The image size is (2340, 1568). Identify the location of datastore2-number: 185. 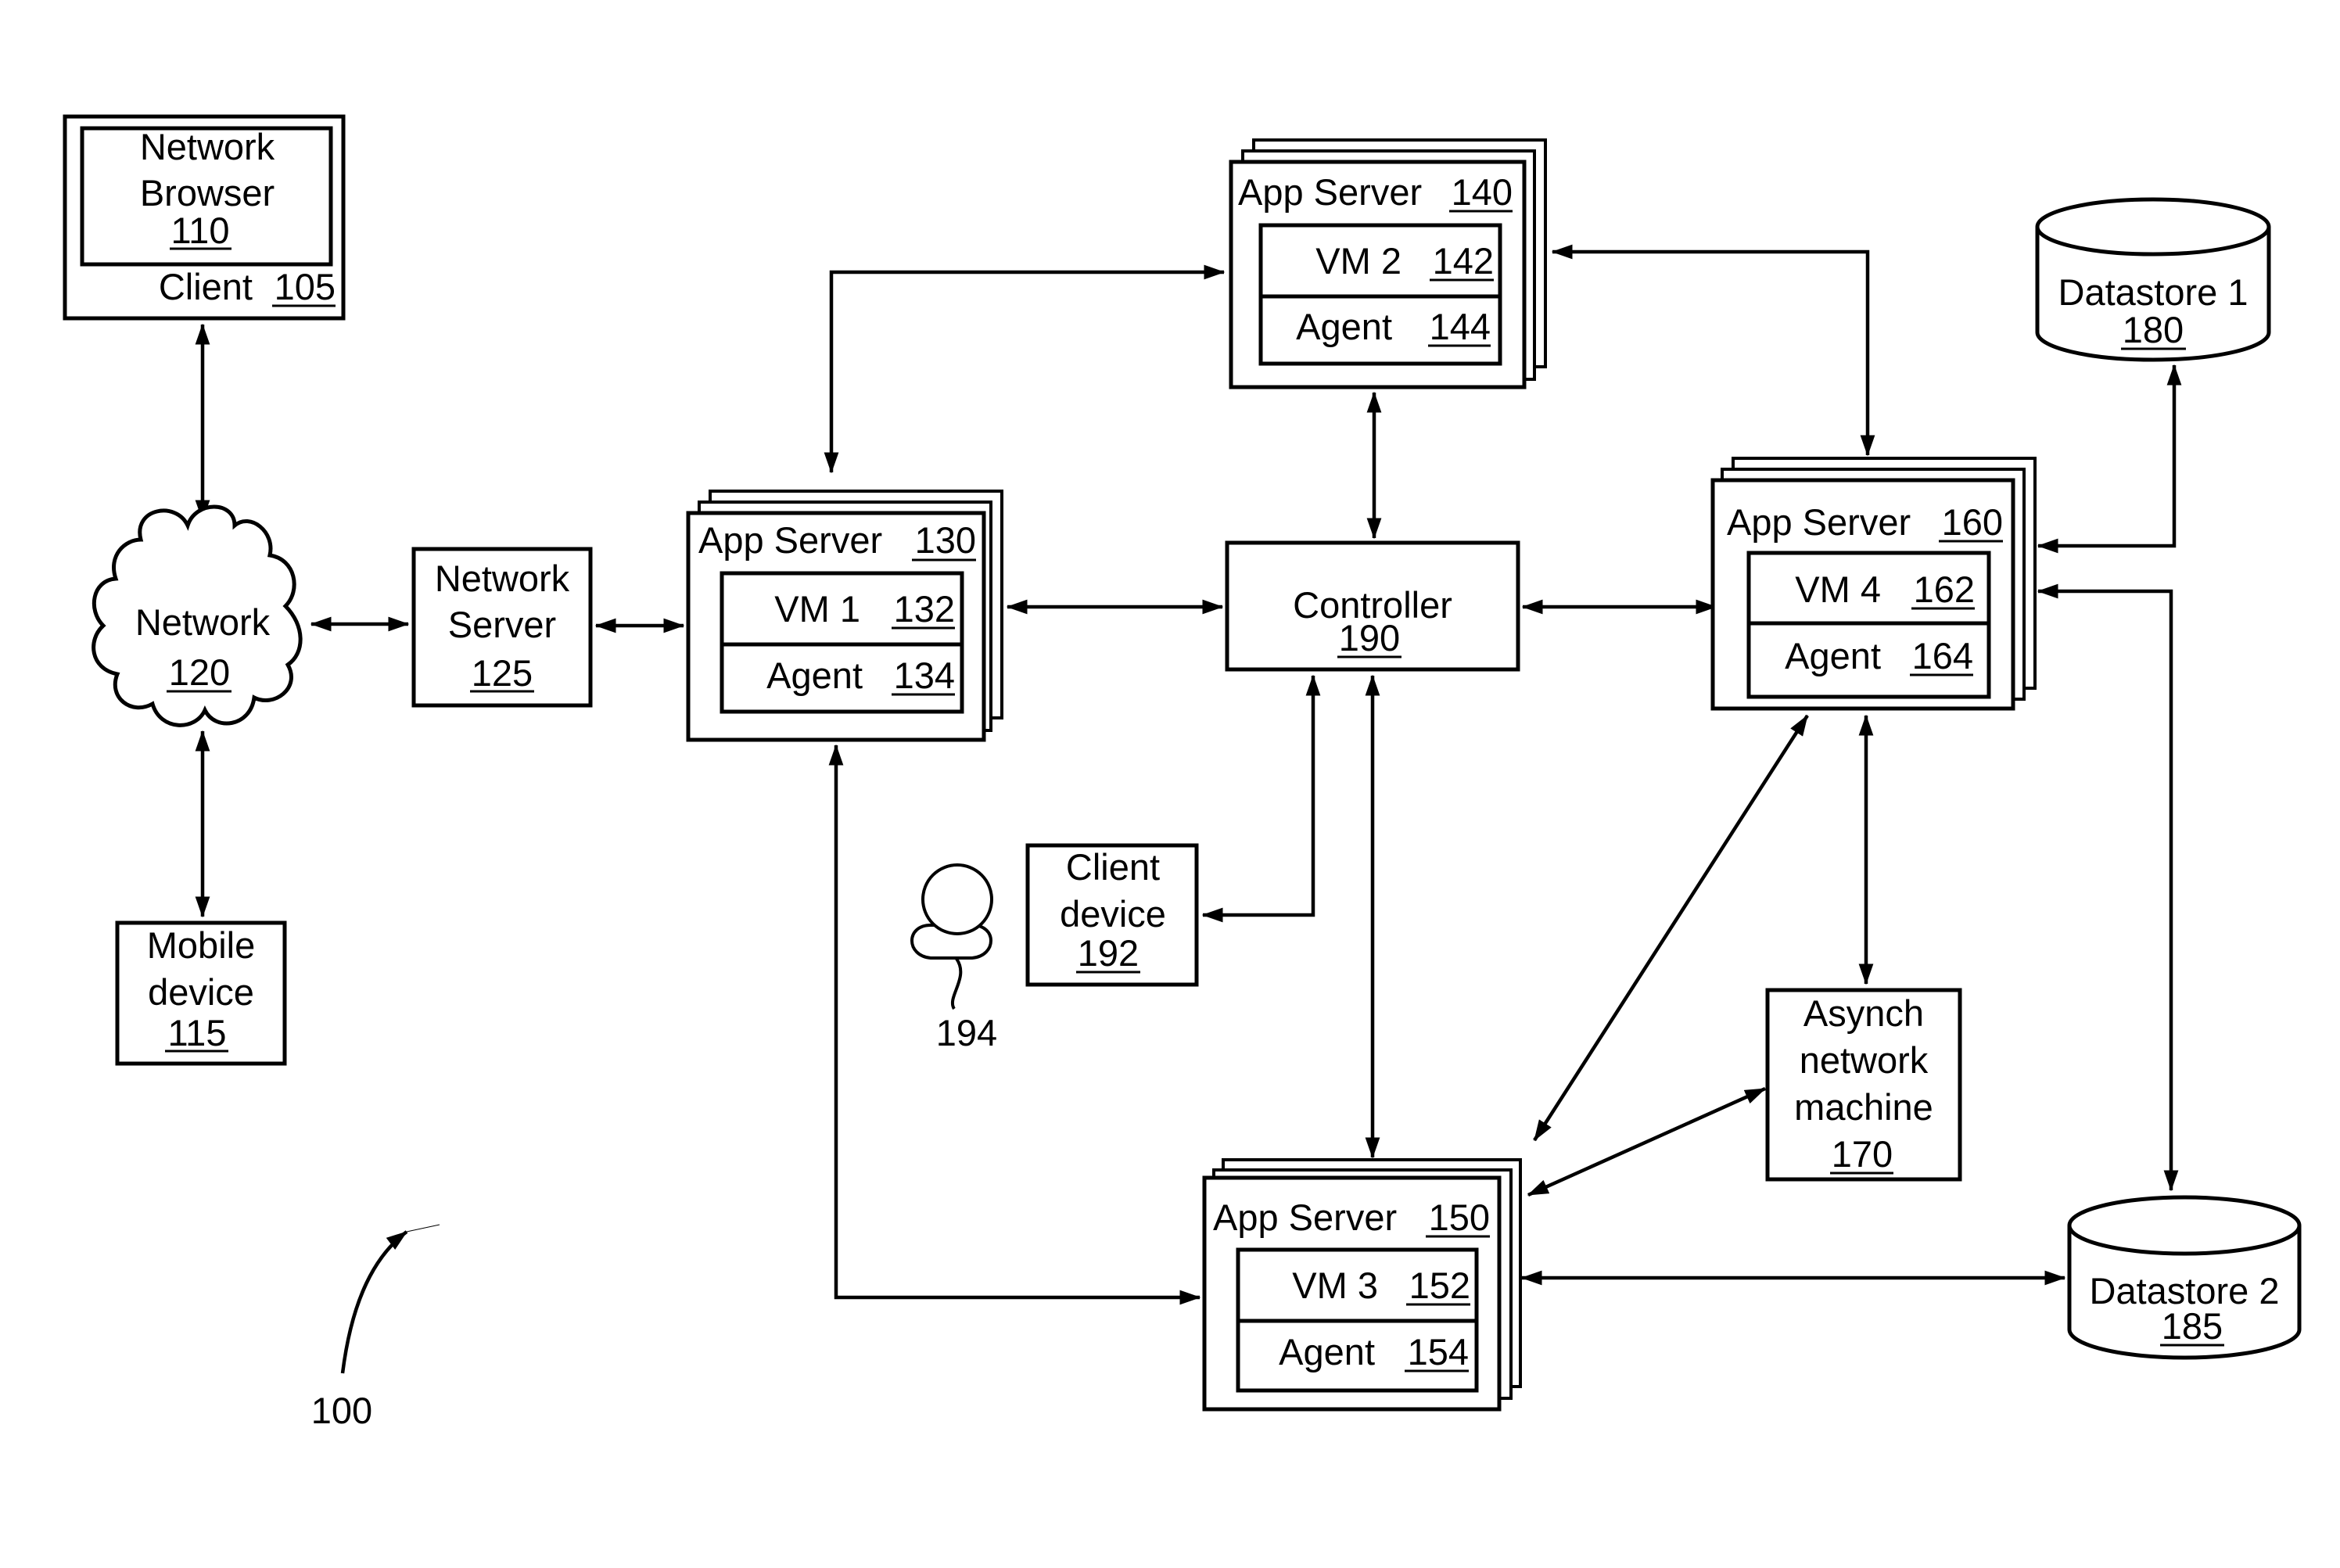
(2192, 1326).